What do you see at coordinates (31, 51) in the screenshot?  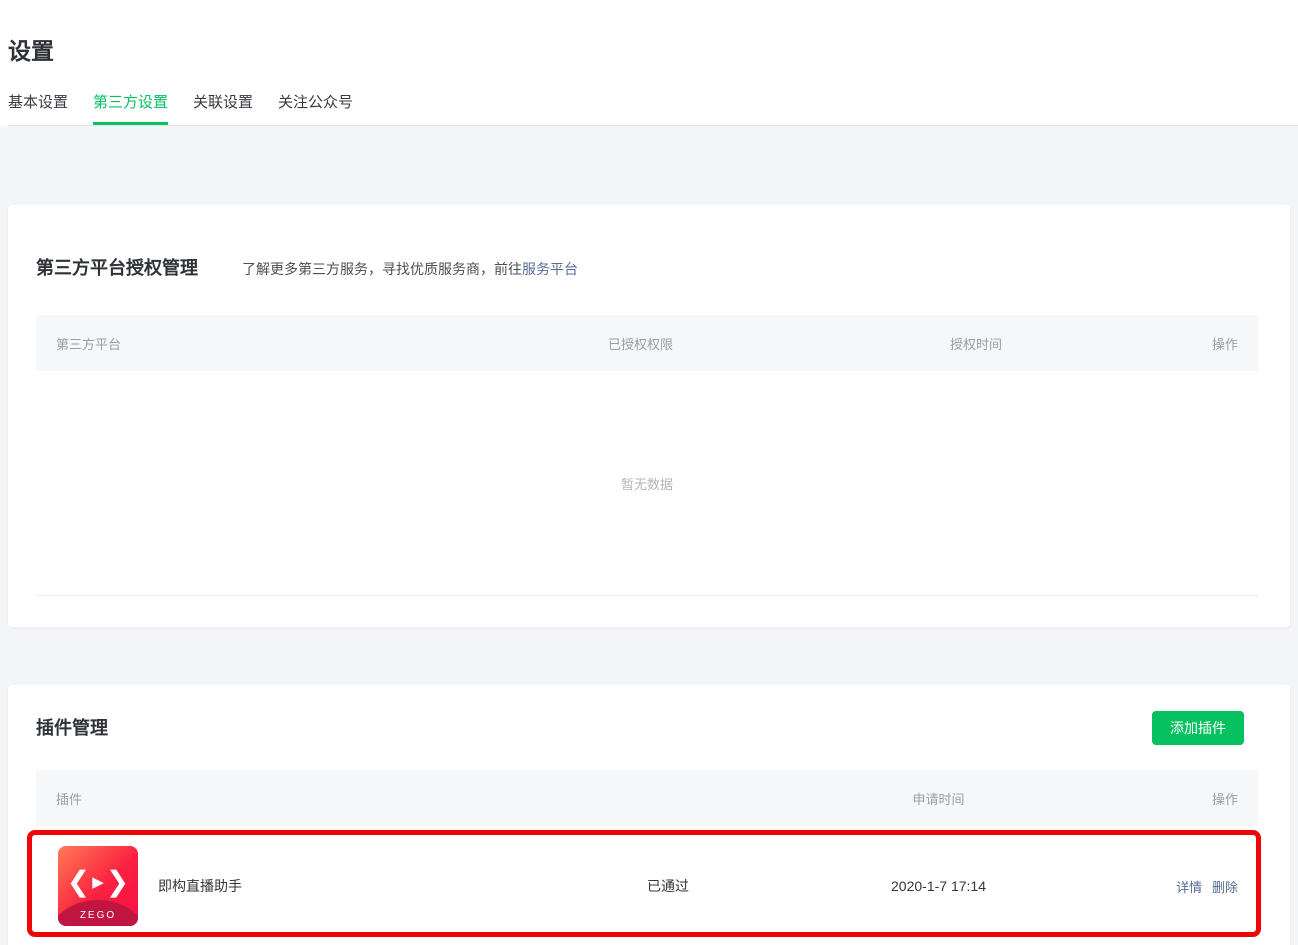 I see `page-title: 设置` at bounding box center [31, 51].